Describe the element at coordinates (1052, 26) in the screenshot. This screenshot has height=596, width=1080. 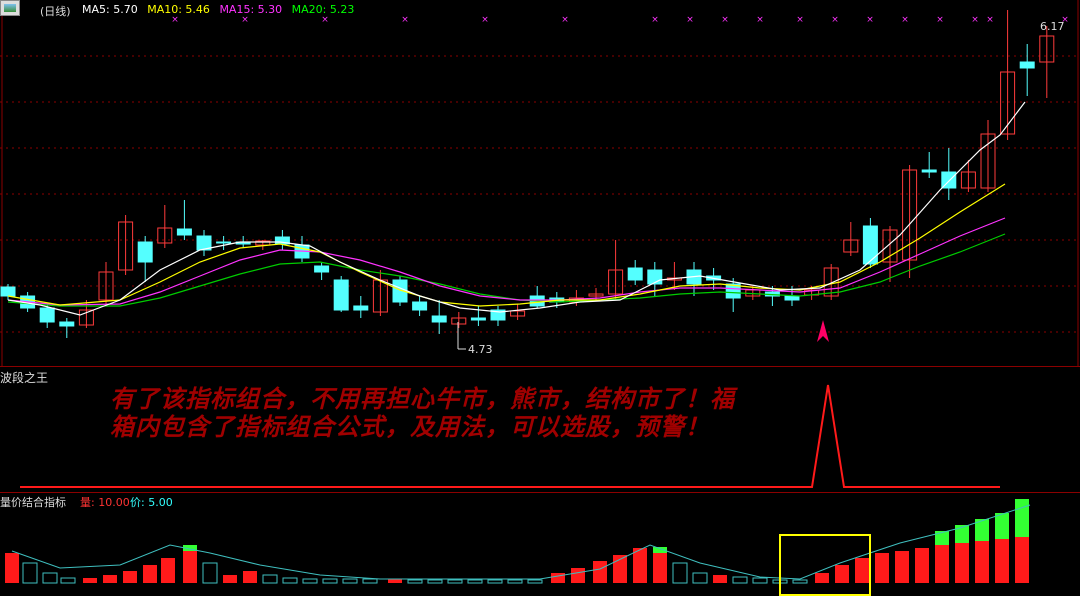
I see `high-price-label: 6.17` at that location.